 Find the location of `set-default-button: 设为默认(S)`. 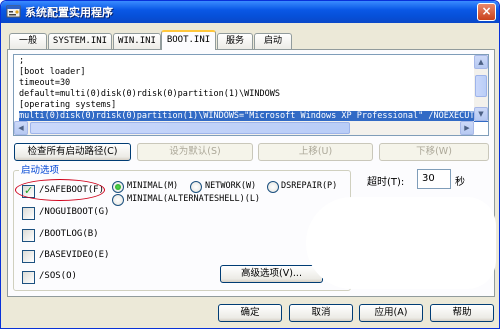

set-default-button: 设为默认(S) is located at coordinates (195, 152).